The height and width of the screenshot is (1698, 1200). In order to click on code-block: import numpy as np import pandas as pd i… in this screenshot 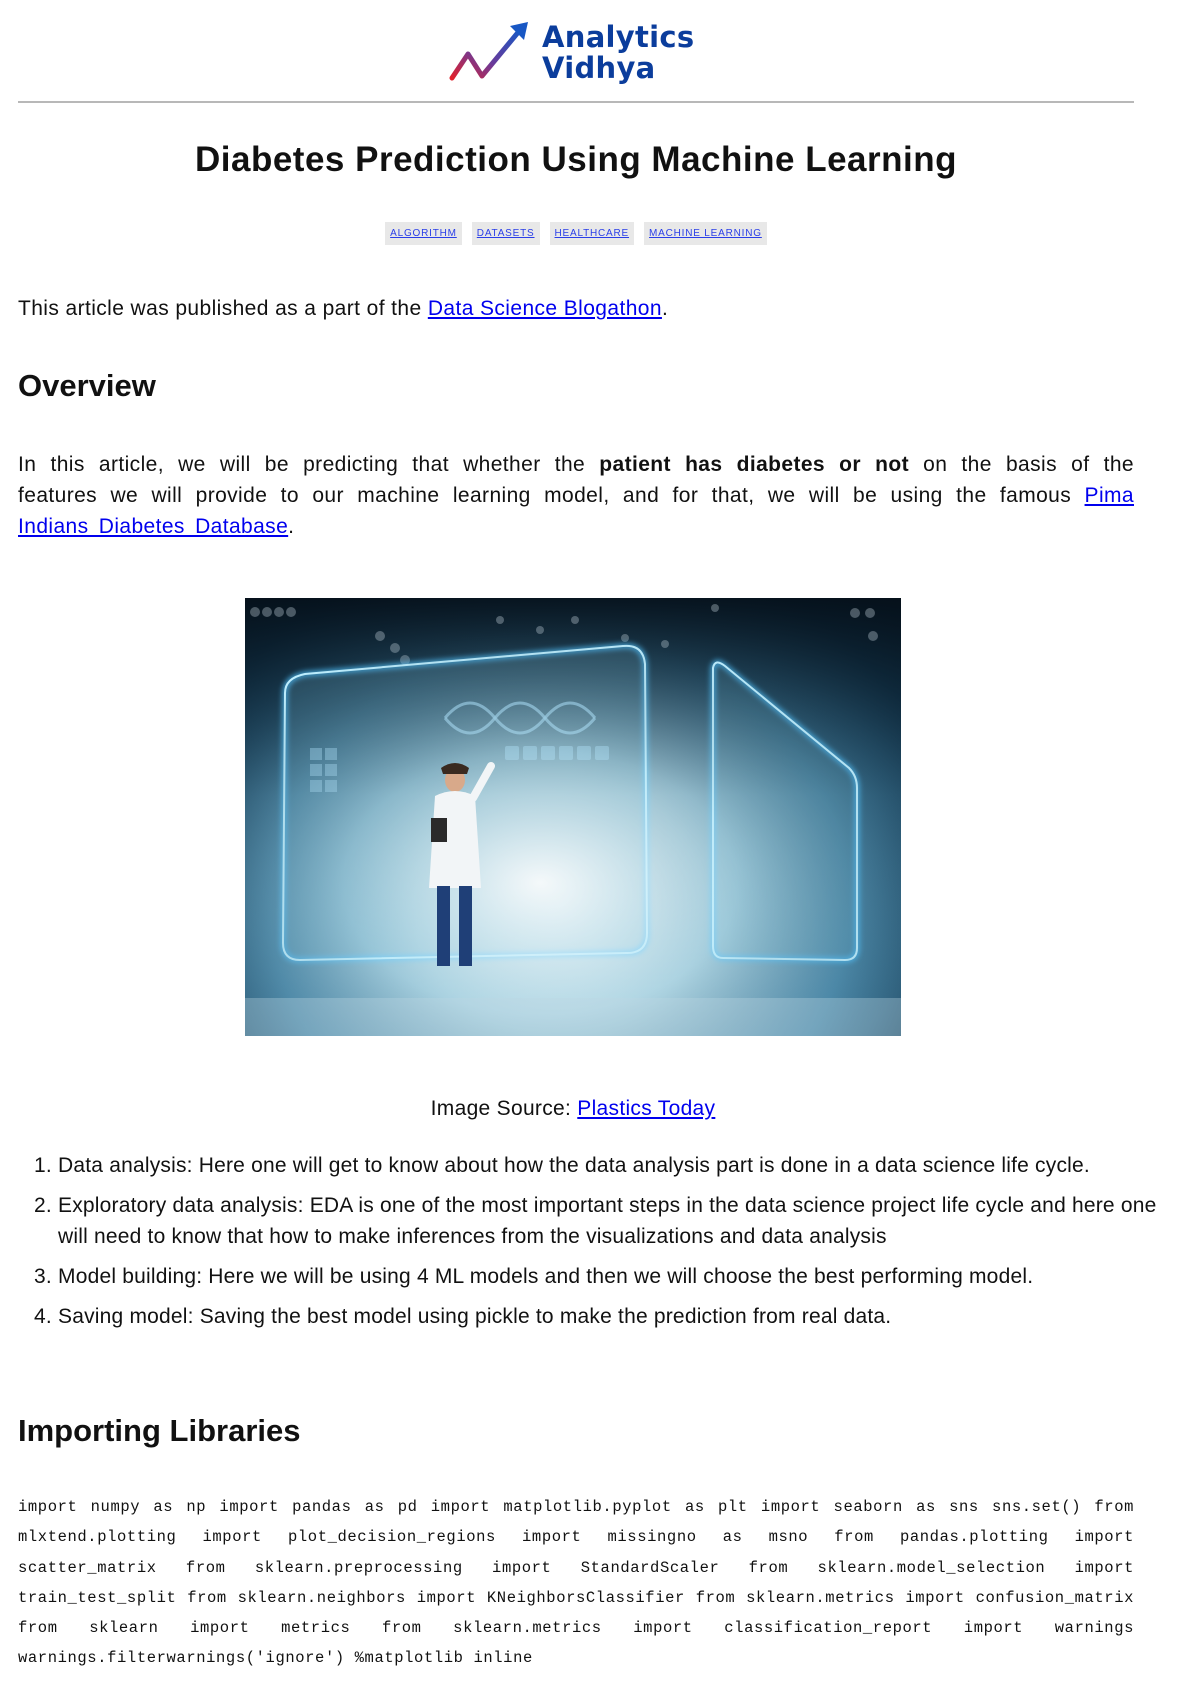, I will do `click(576, 1583)`.